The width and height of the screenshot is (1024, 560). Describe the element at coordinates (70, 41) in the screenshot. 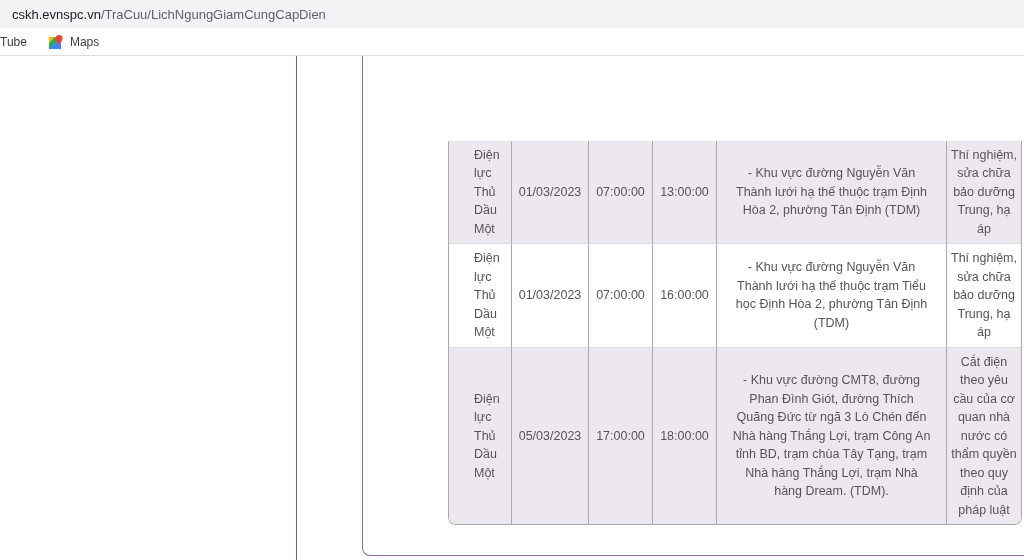

I see `bookmark-link: Maps` at that location.